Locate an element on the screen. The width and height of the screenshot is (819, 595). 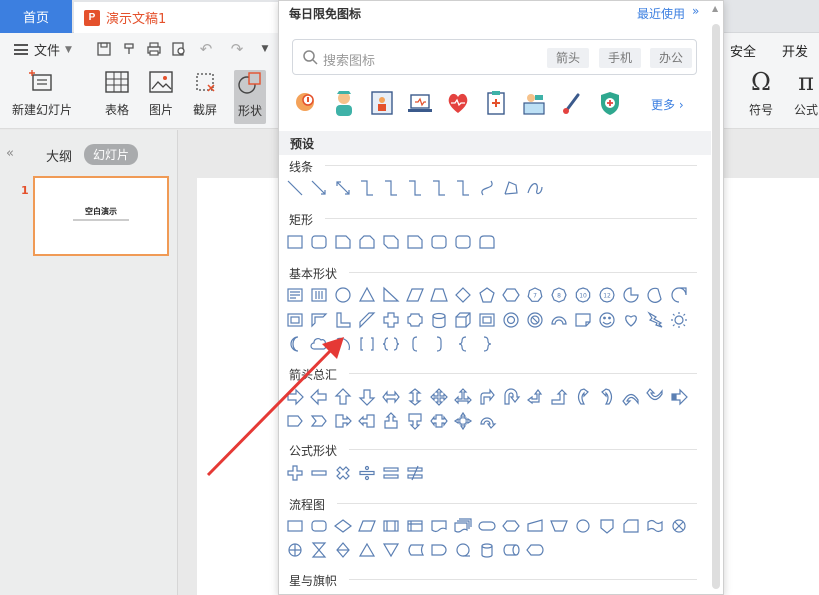
basic-row1-shape-13: 10 is located at coordinates (583, 295).